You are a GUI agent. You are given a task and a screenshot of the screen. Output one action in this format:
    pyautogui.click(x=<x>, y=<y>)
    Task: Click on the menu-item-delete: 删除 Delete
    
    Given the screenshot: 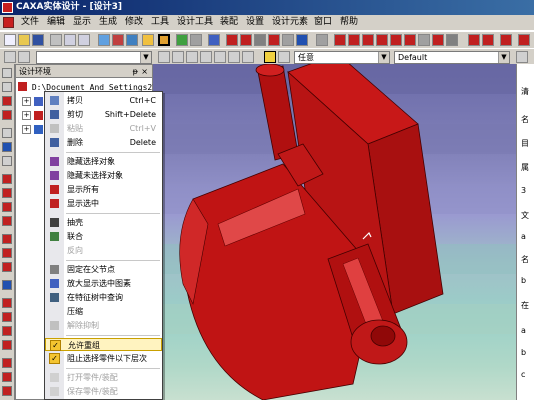 What is the action you would take?
    pyautogui.click(x=103, y=142)
    